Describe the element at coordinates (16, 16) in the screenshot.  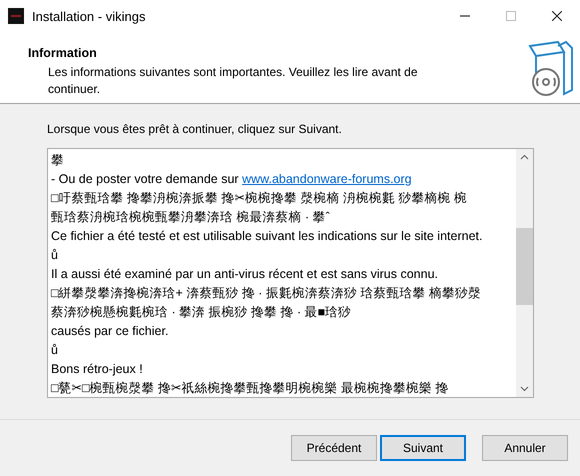
I see `app-icon` at that location.